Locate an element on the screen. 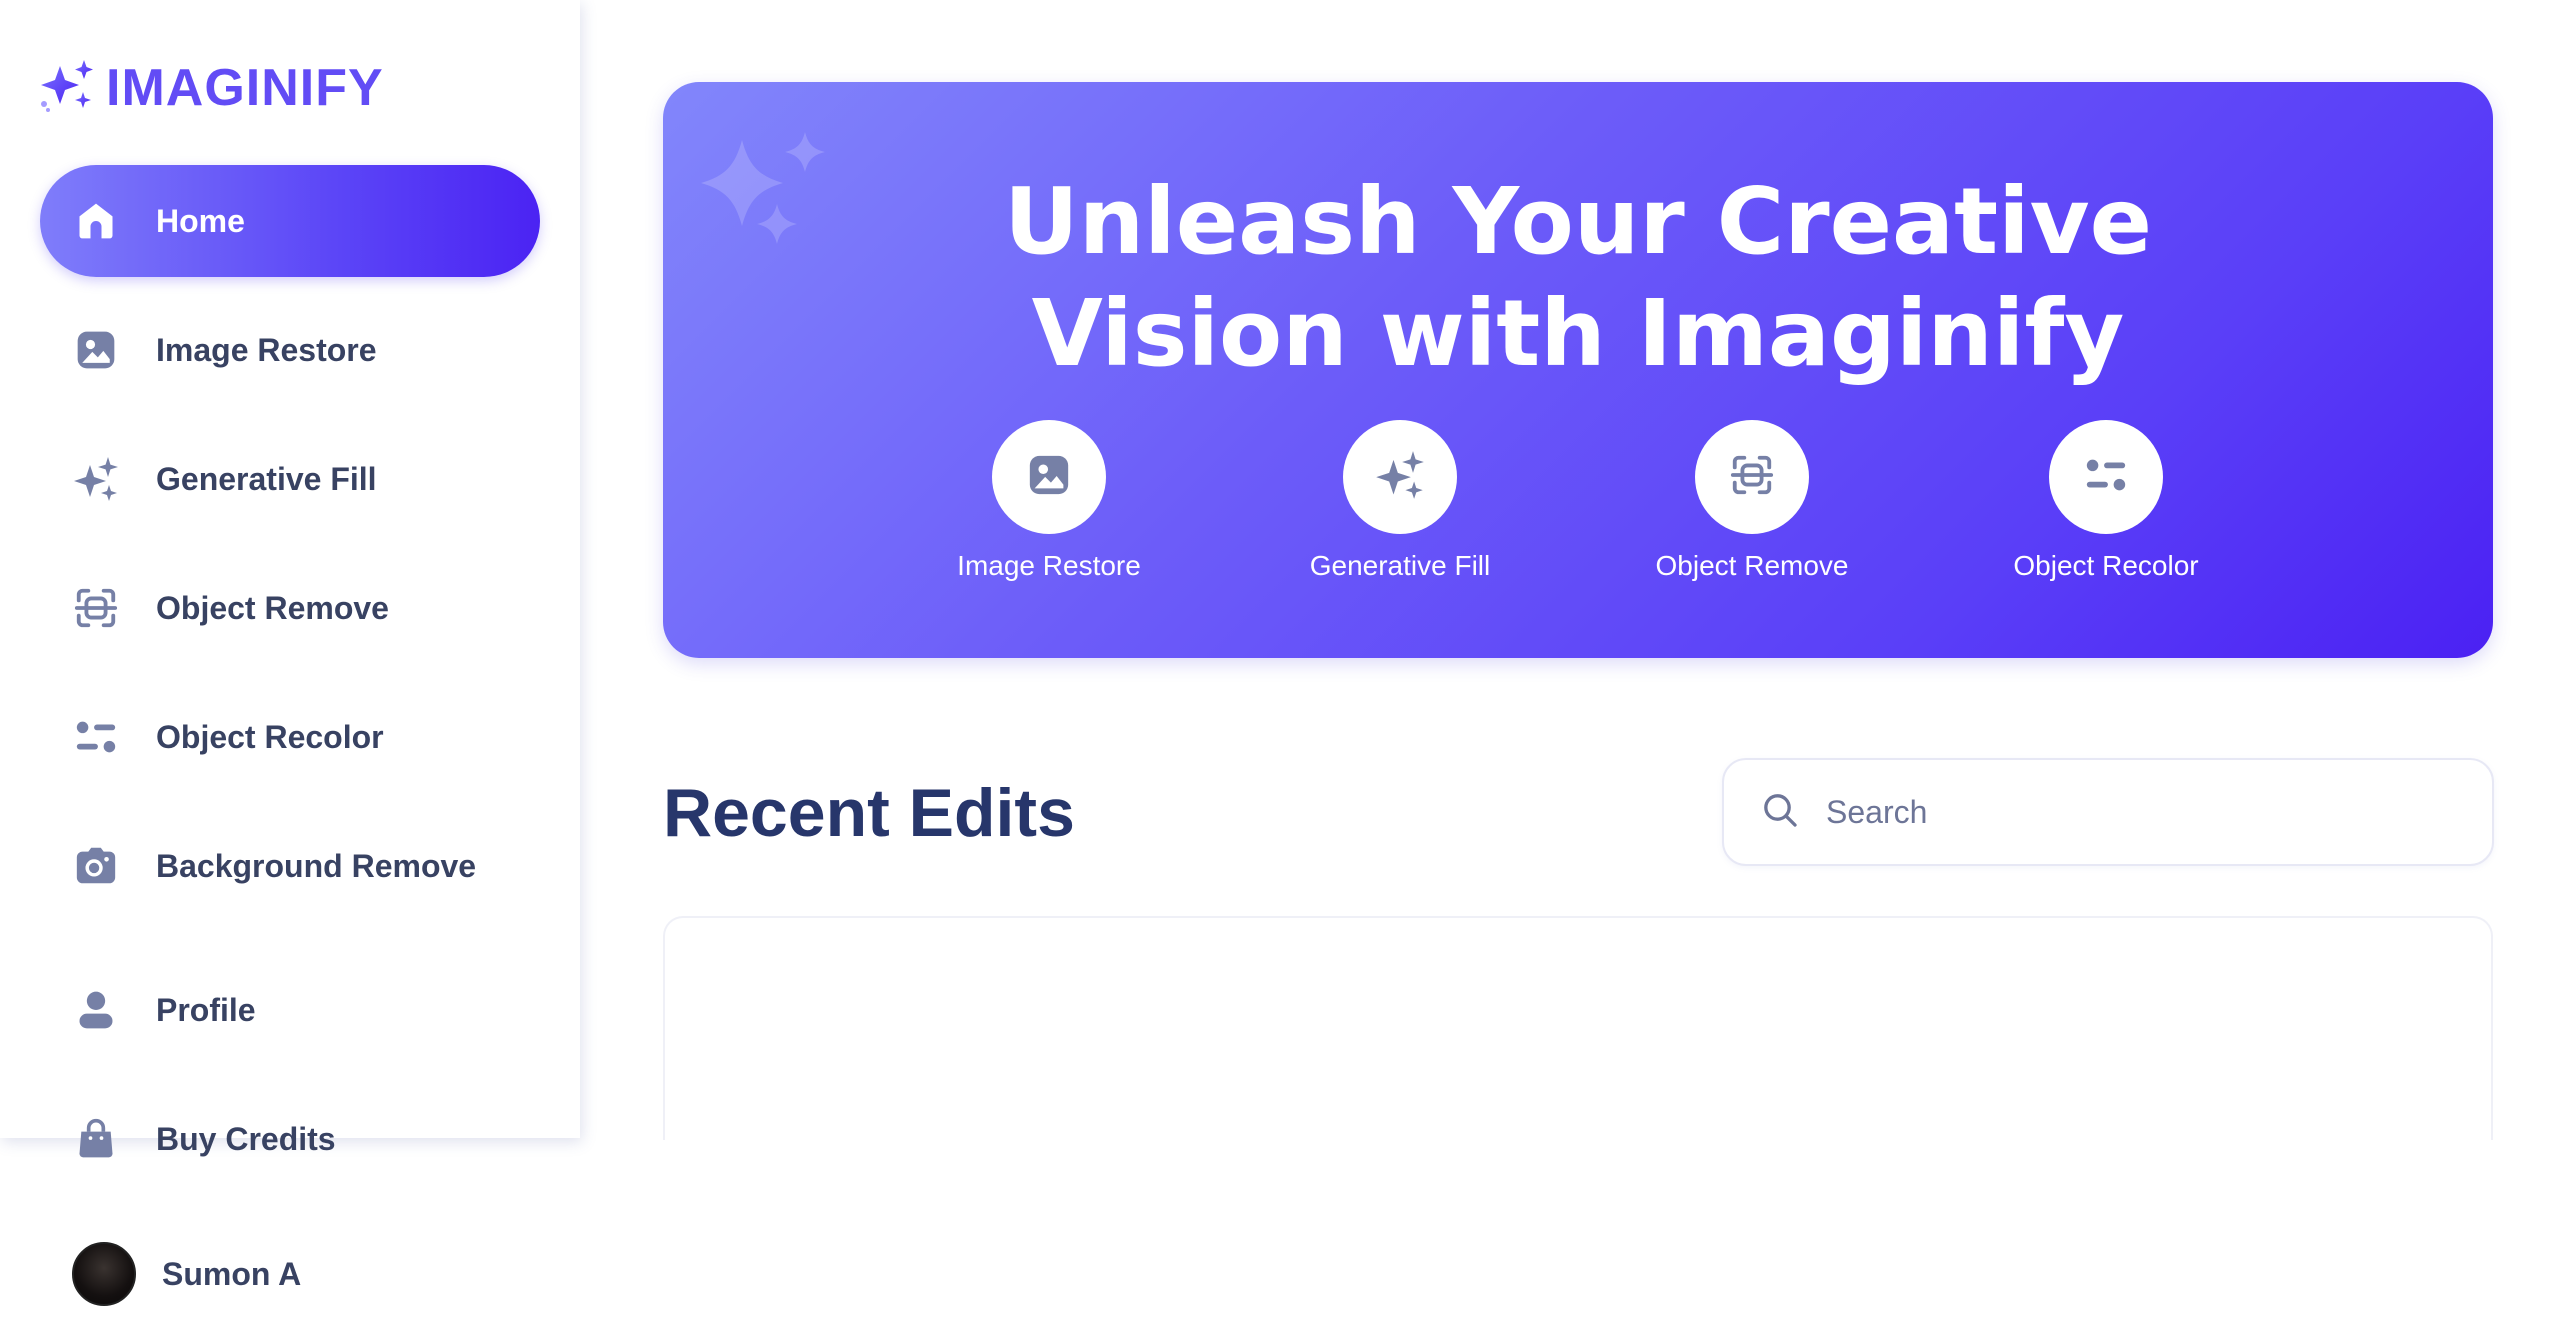  camera-icon is located at coordinates (96, 866).